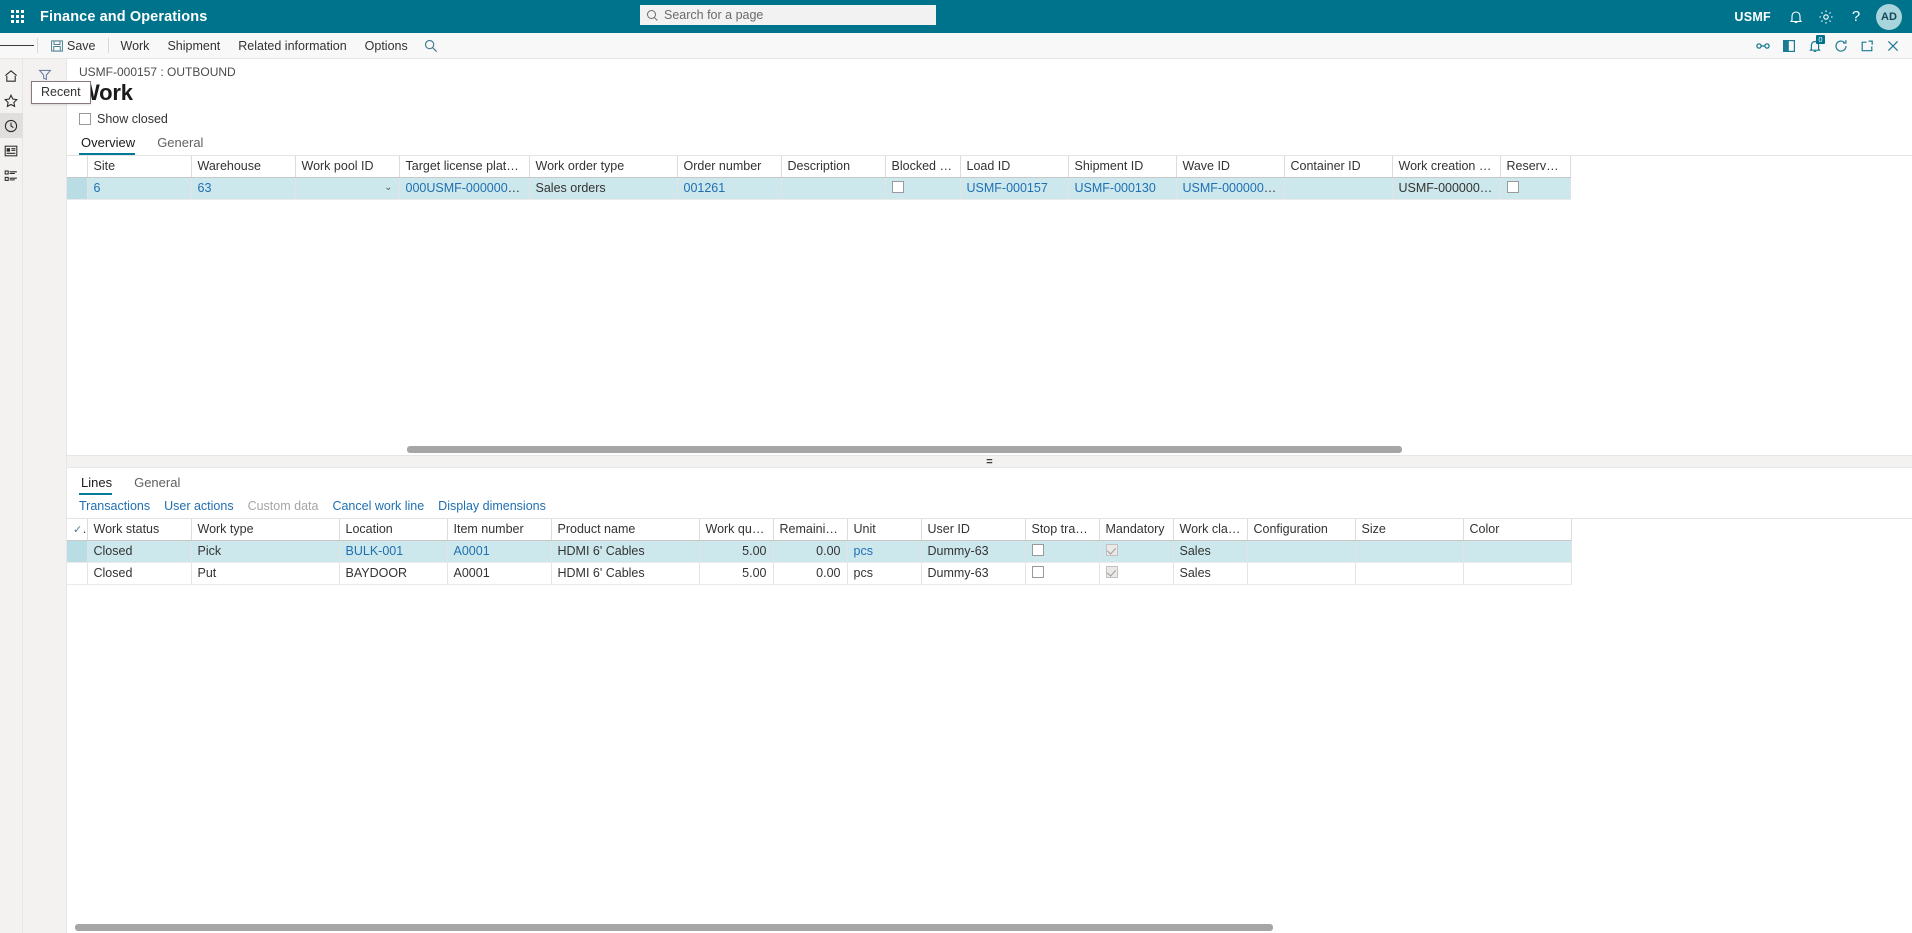  I want to click on table-cell: 5.00, so click(736, 573).